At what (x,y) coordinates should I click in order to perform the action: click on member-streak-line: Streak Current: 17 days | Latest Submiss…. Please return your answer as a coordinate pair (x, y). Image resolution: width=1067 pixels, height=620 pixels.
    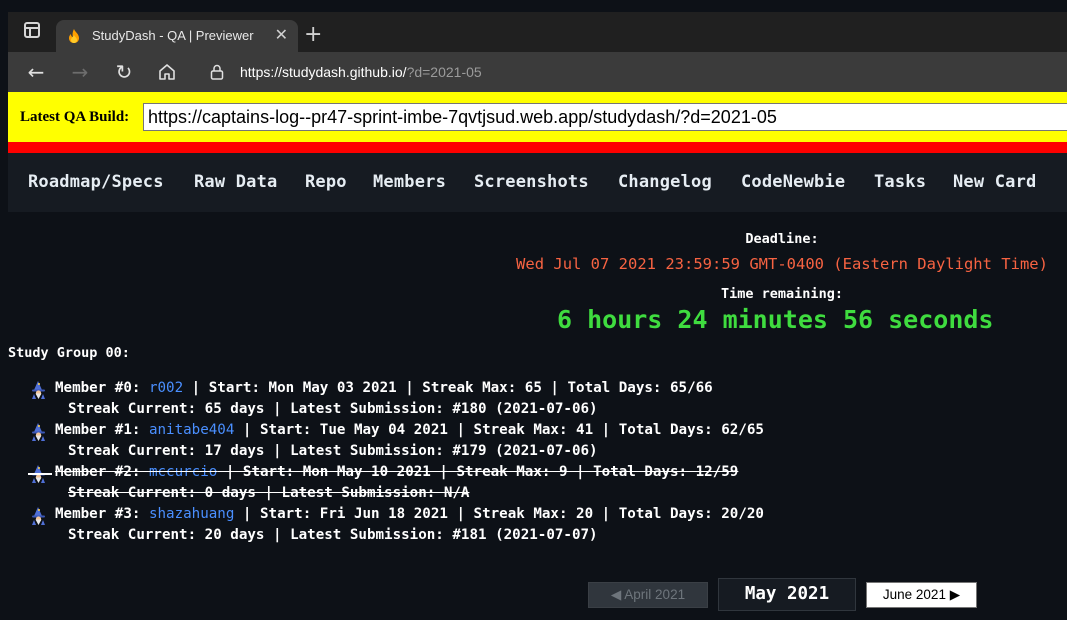
    Looking at the image, I should click on (333, 451).